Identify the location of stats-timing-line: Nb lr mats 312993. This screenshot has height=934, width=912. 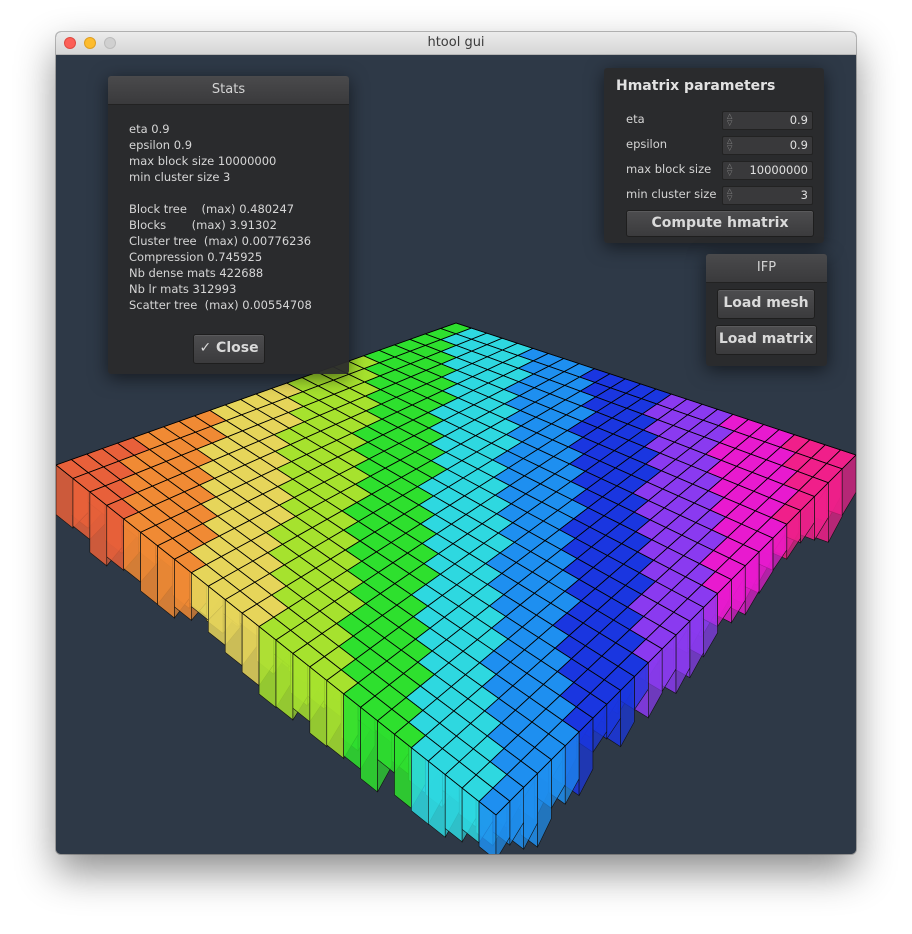
(183, 289).